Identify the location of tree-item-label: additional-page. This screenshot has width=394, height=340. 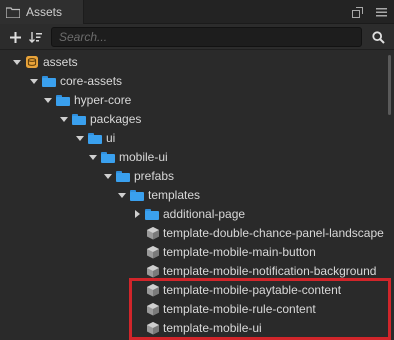
(204, 214).